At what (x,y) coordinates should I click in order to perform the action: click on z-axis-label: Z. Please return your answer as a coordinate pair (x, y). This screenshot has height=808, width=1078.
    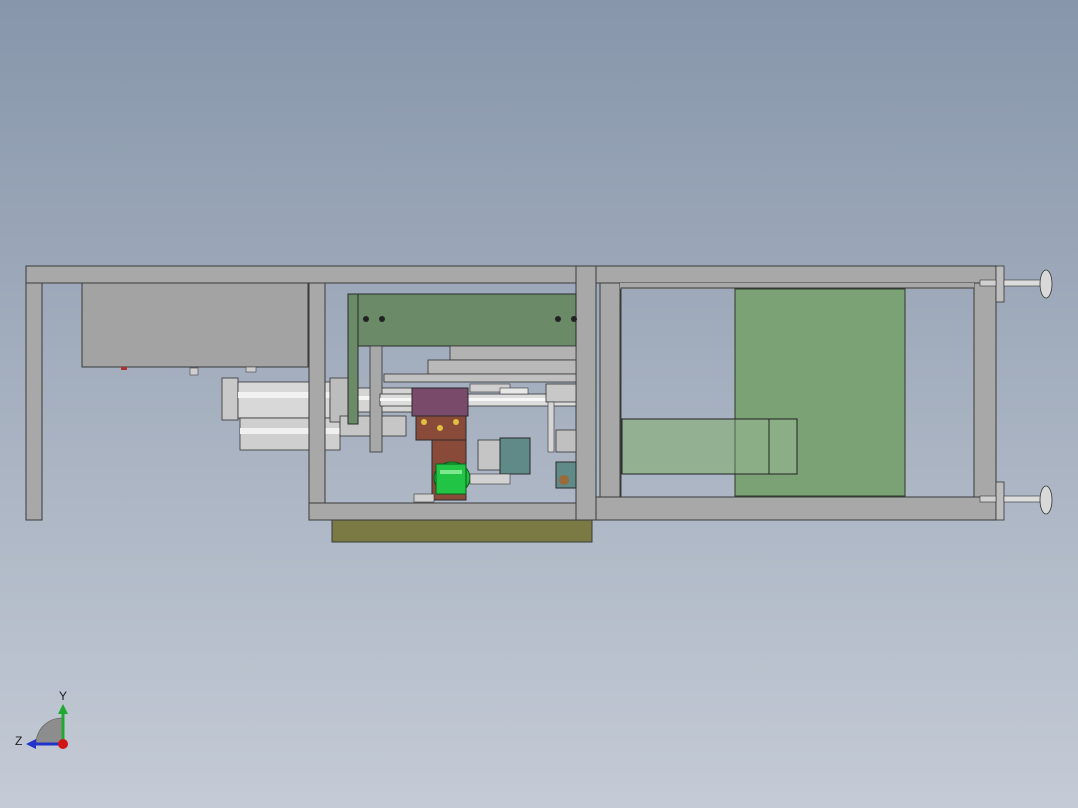
    Looking at the image, I should click on (18, 741).